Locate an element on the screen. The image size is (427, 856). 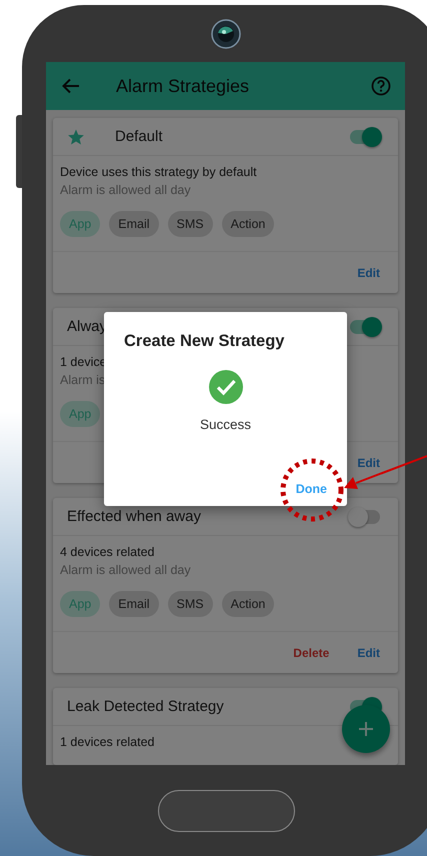
camera-icon is located at coordinates (226, 33).